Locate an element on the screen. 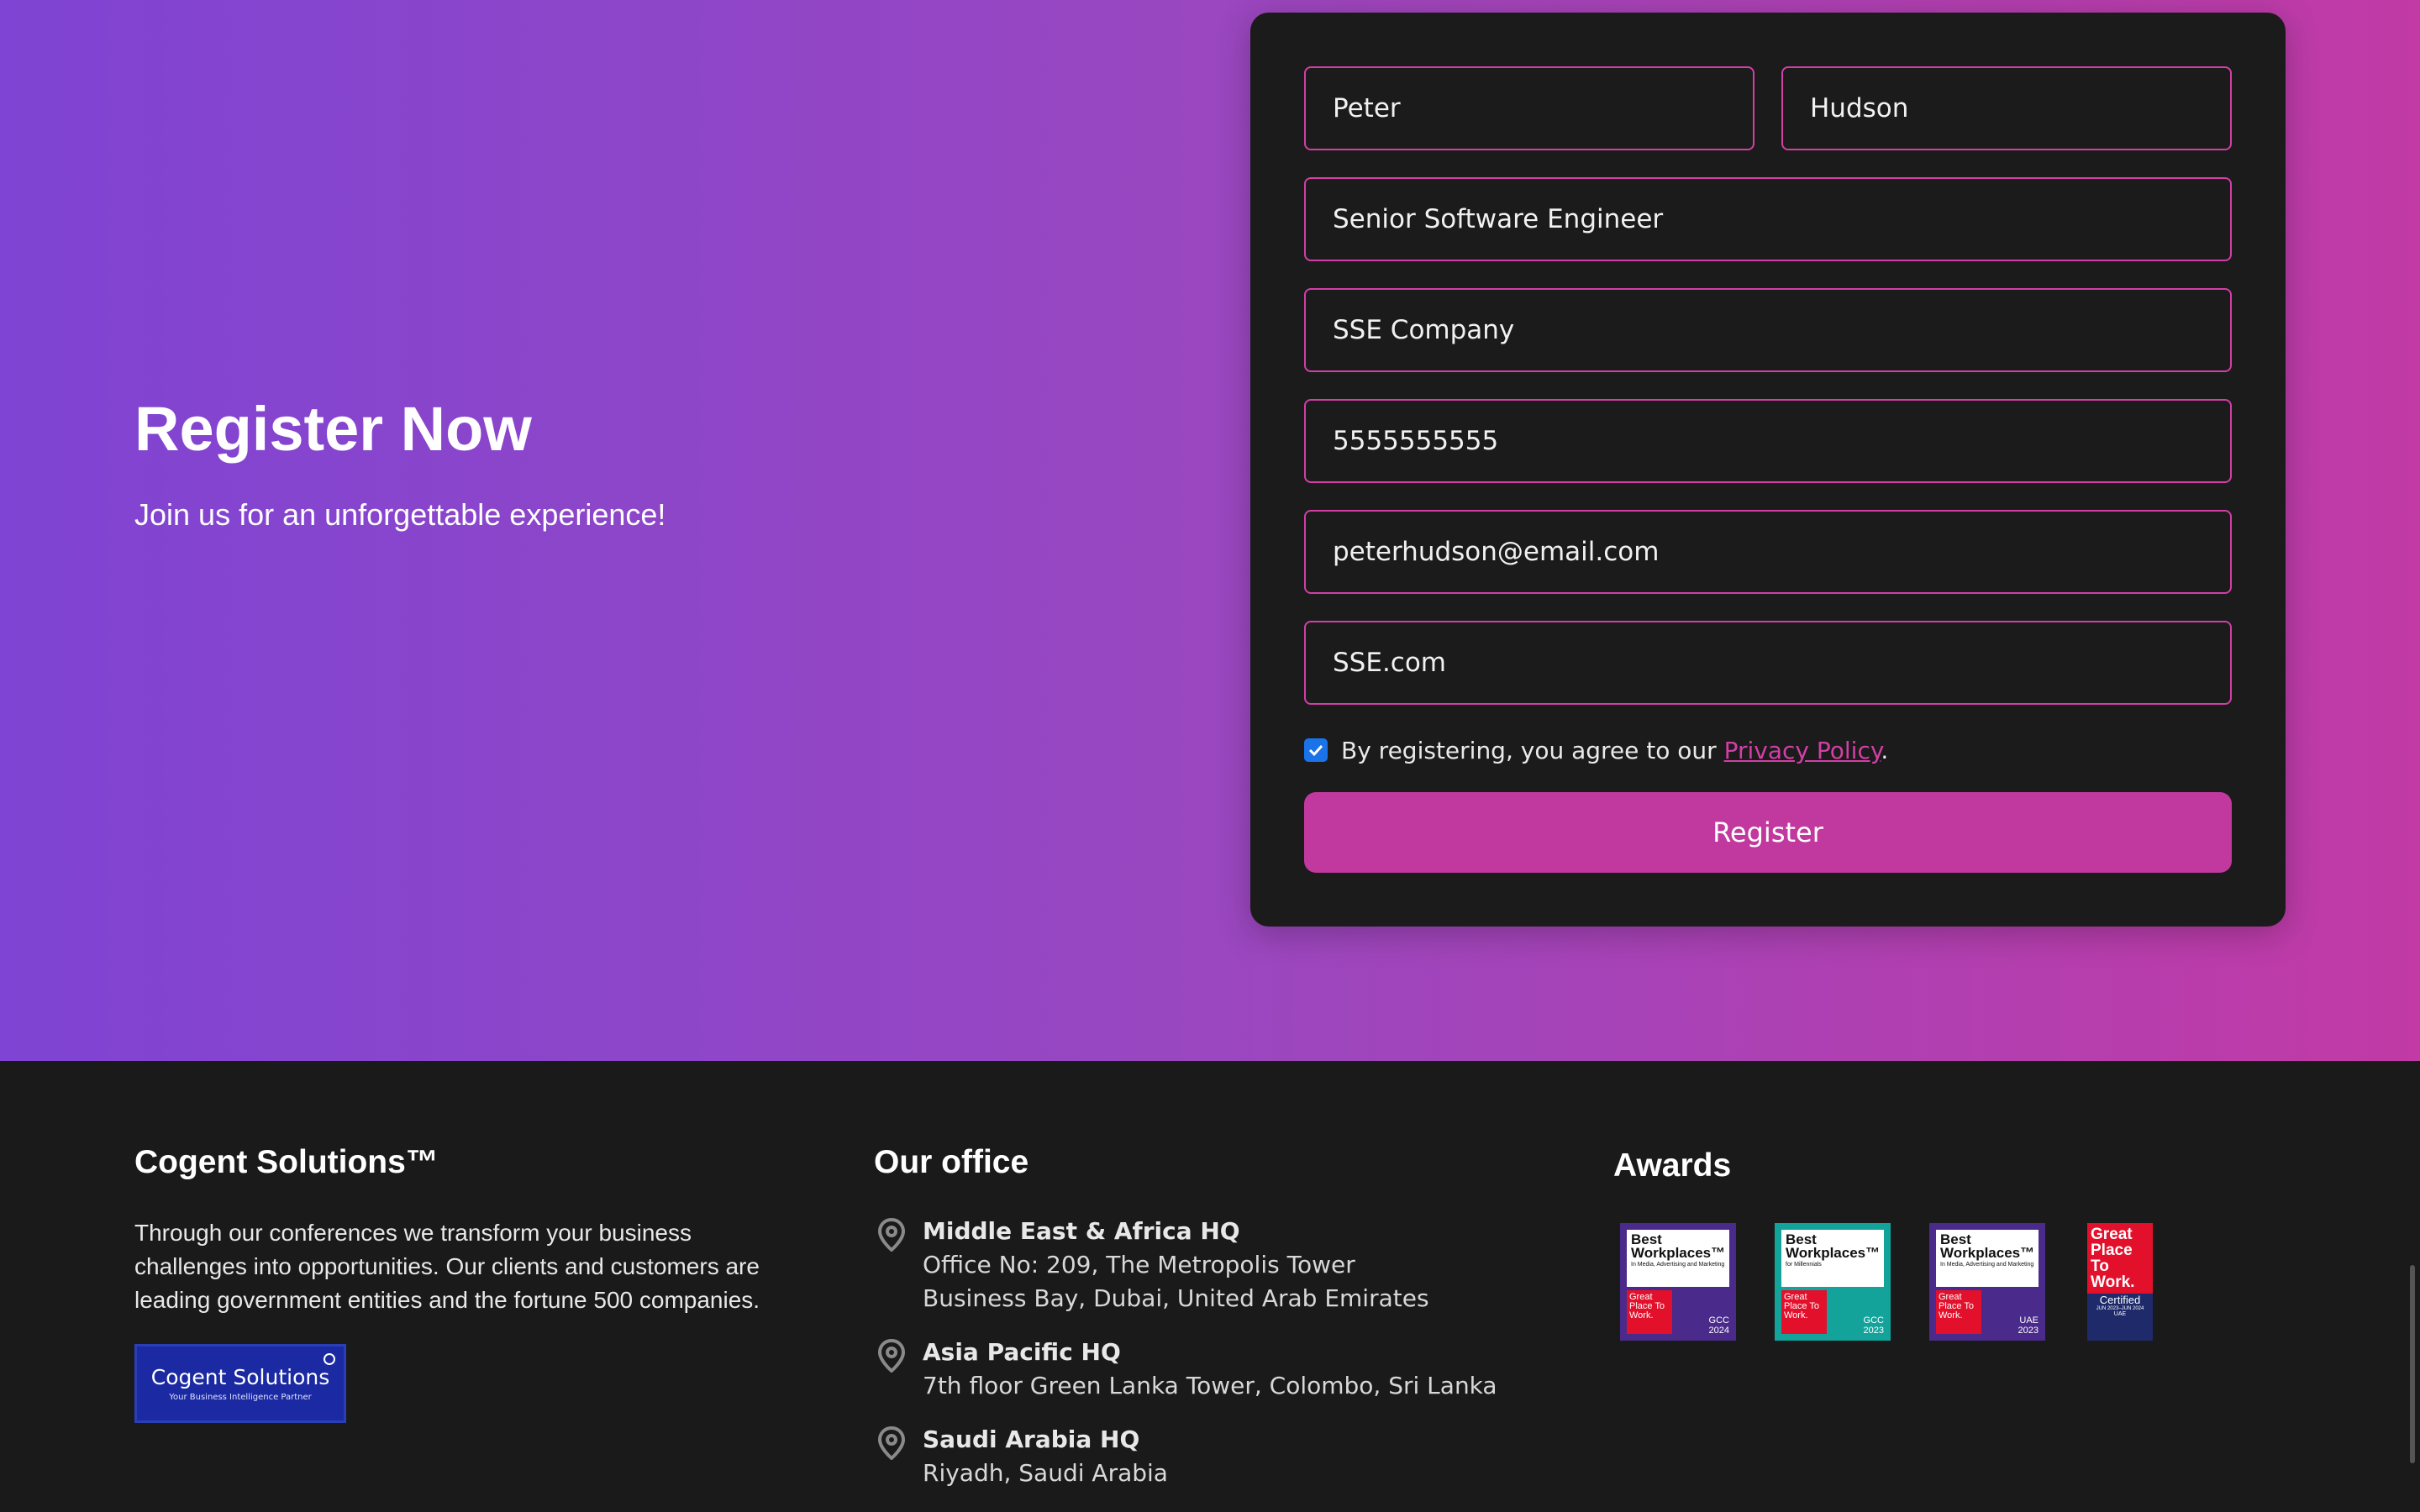 This screenshot has height=1512, width=2420. brand-title: Cogent Solutions™ is located at coordinates (286, 1162).